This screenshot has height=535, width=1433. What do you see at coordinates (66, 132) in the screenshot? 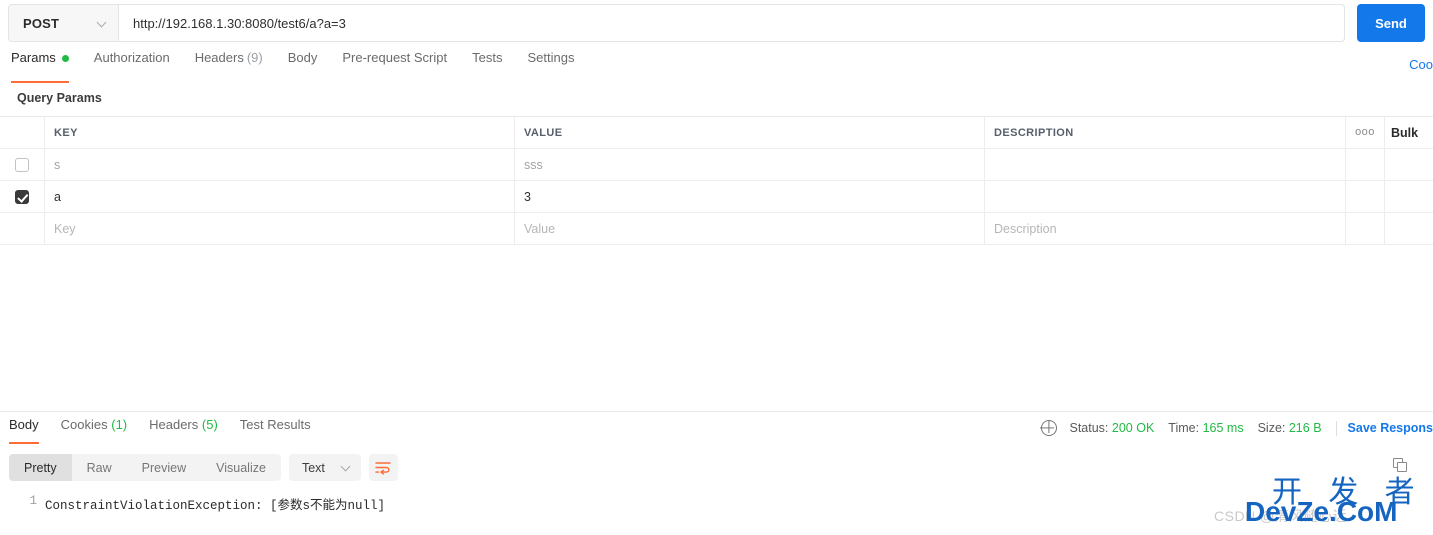
I see `header-key-label: KEY` at bounding box center [66, 132].